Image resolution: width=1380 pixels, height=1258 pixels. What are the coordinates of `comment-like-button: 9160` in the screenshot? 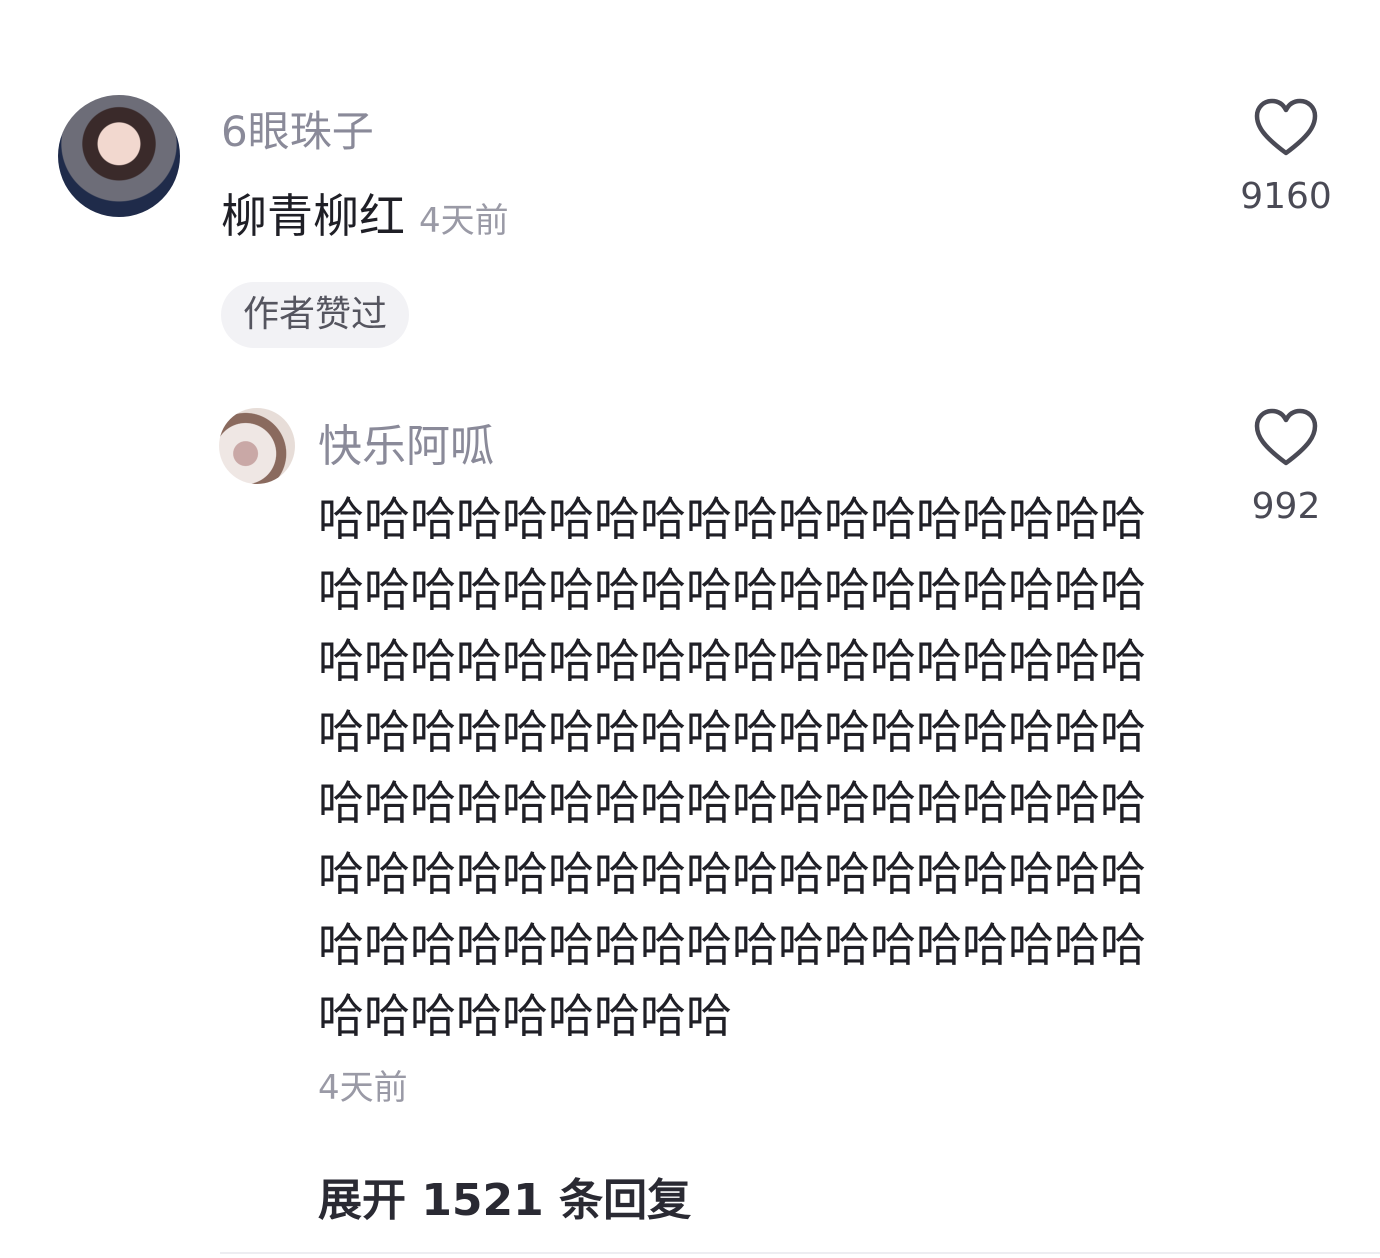 It's located at (1286, 157).